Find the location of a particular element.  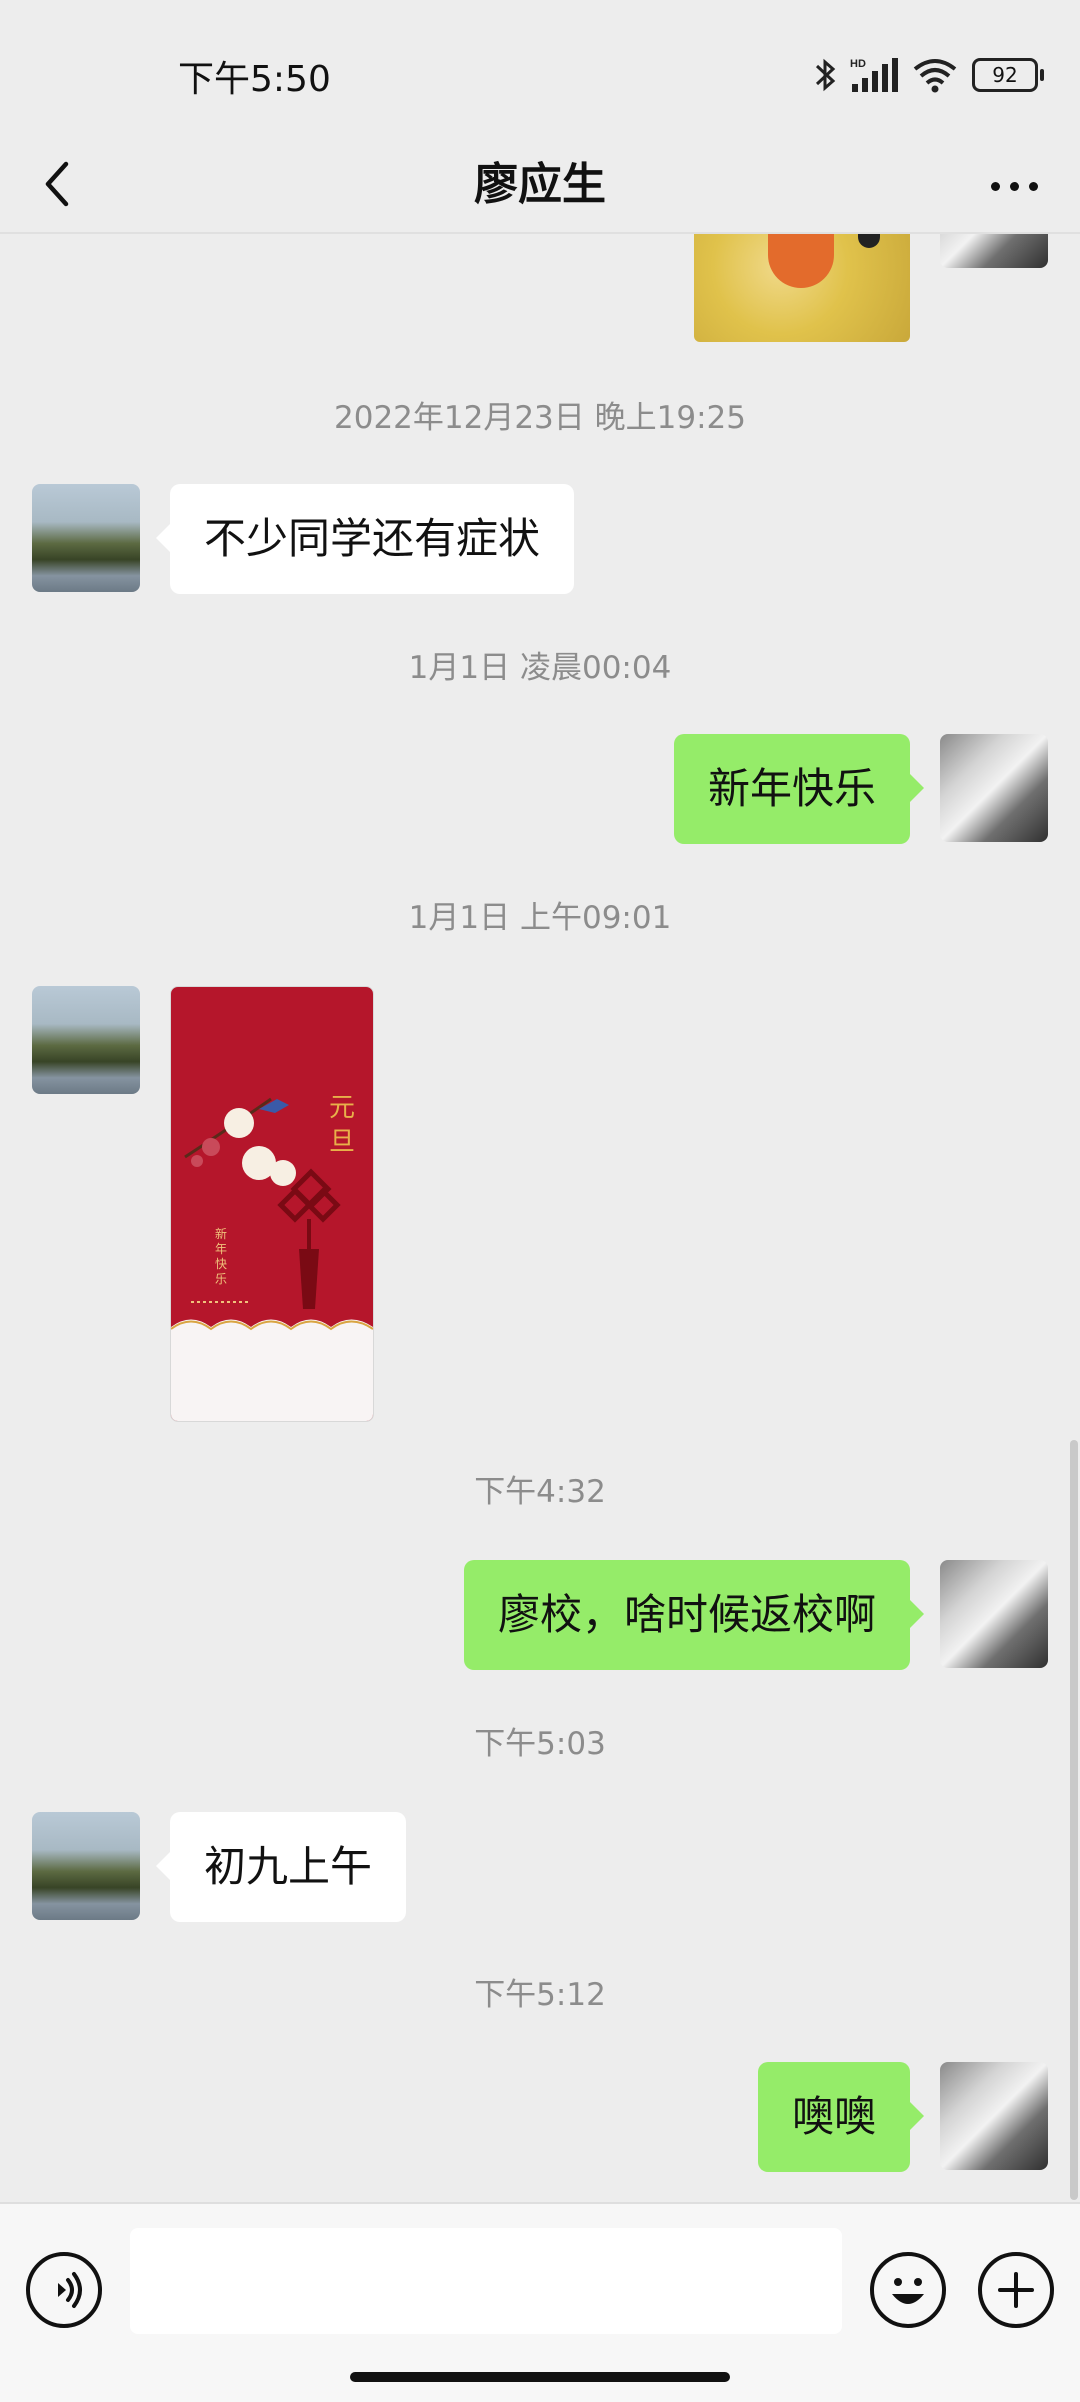

timestamp: 1月1日 凌晨00:04 is located at coordinates (540, 668).